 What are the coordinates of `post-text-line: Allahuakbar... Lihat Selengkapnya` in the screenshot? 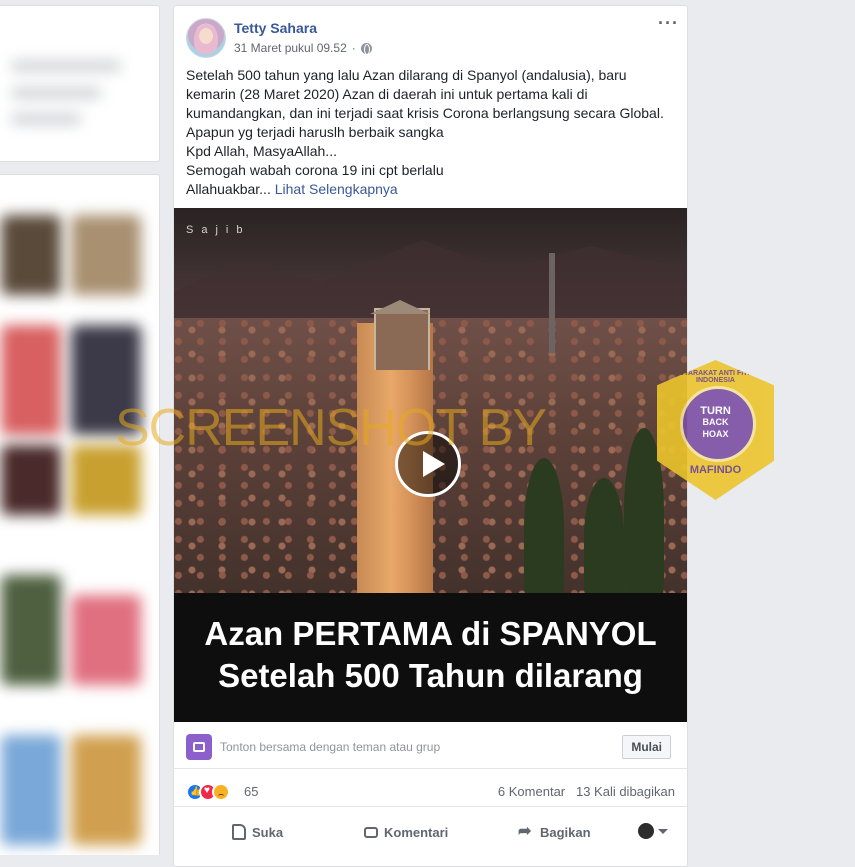 It's located at (292, 189).